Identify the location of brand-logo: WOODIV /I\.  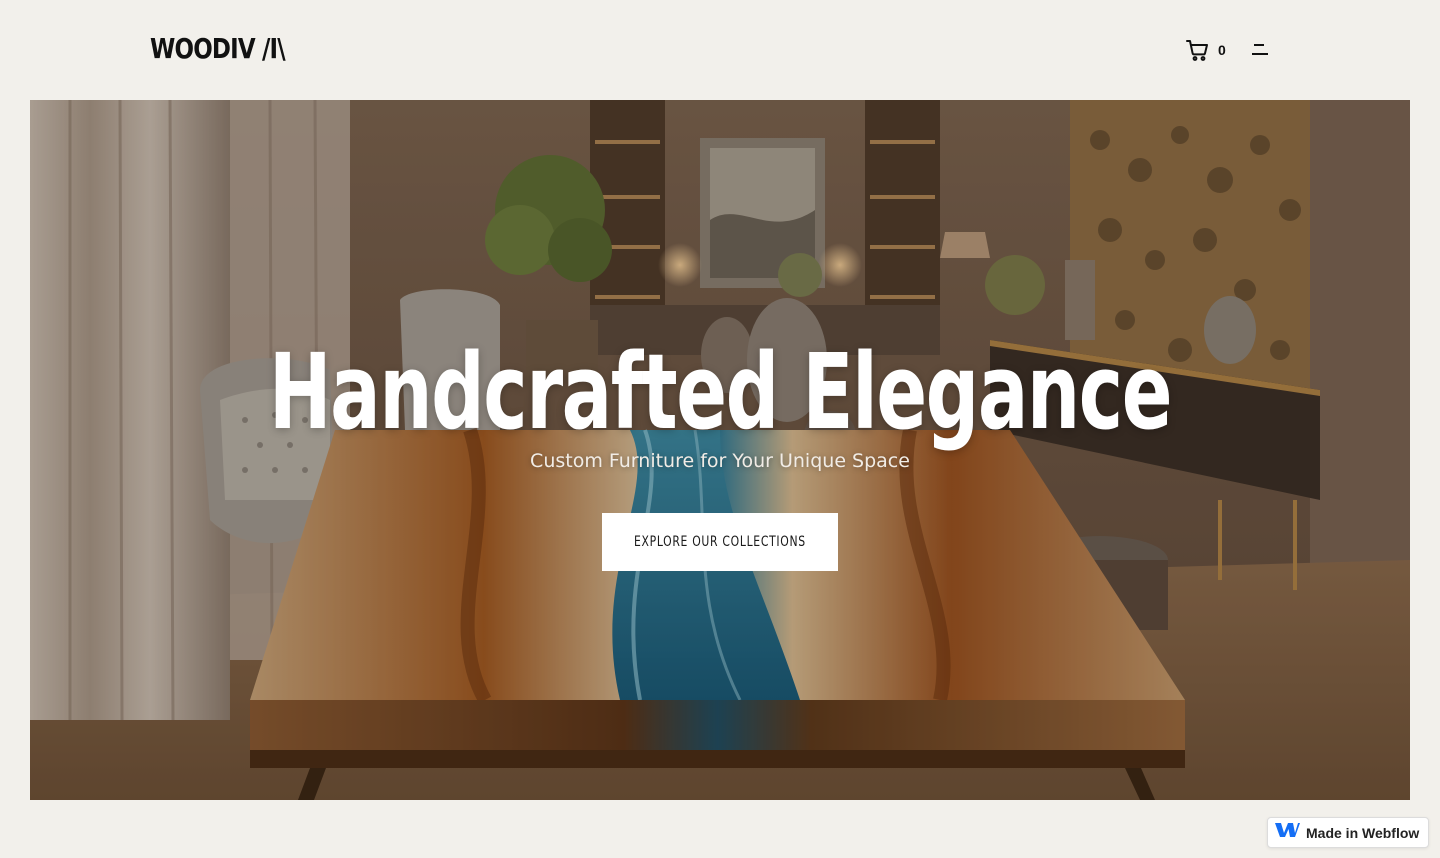
(218, 49).